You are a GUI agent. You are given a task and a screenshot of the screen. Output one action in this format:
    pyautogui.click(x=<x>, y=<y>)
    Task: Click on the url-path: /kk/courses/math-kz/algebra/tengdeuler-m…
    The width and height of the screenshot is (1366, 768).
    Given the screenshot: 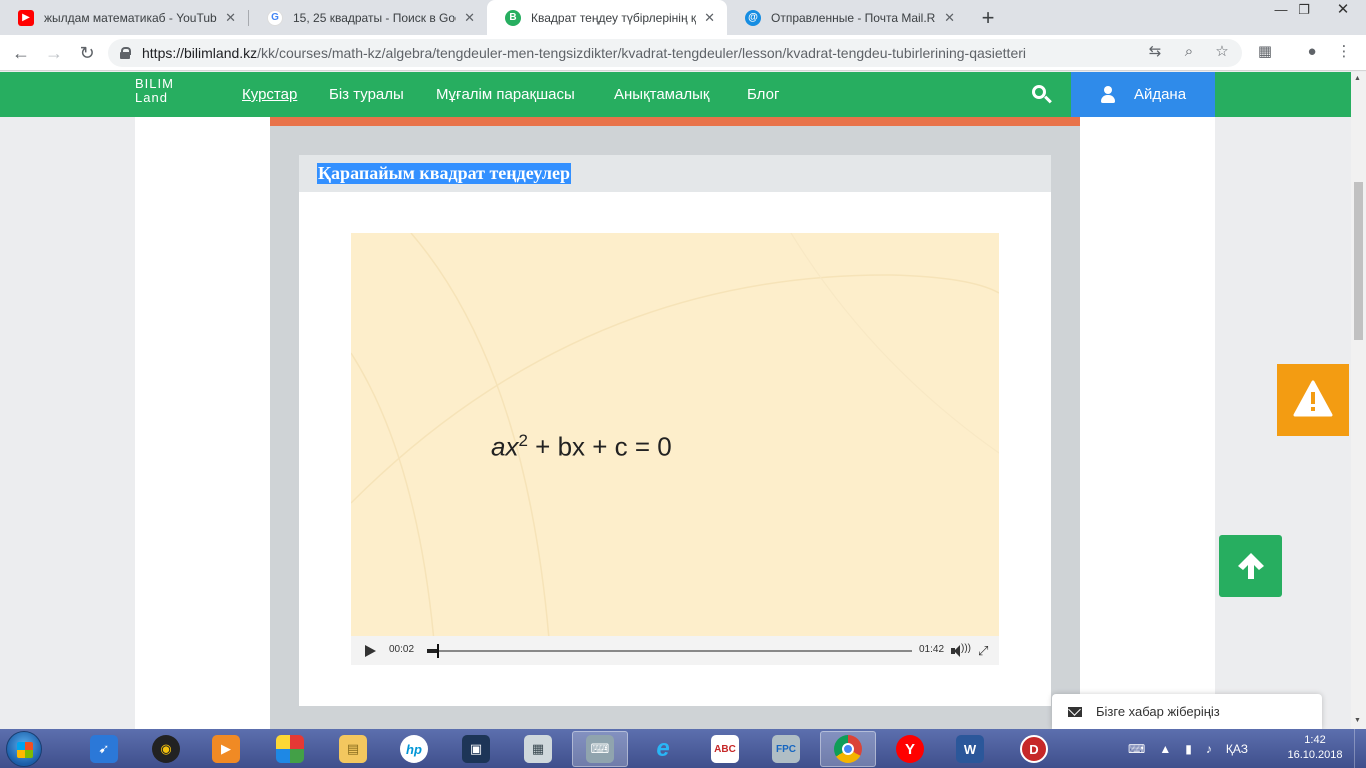 What is the action you would take?
    pyautogui.click(x=642, y=53)
    